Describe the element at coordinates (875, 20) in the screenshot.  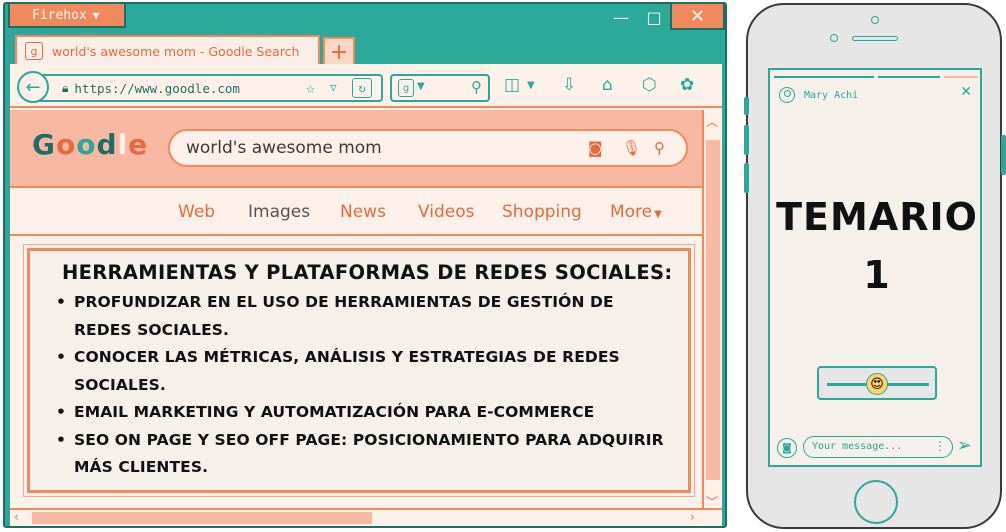
I see `phone-sensor` at that location.